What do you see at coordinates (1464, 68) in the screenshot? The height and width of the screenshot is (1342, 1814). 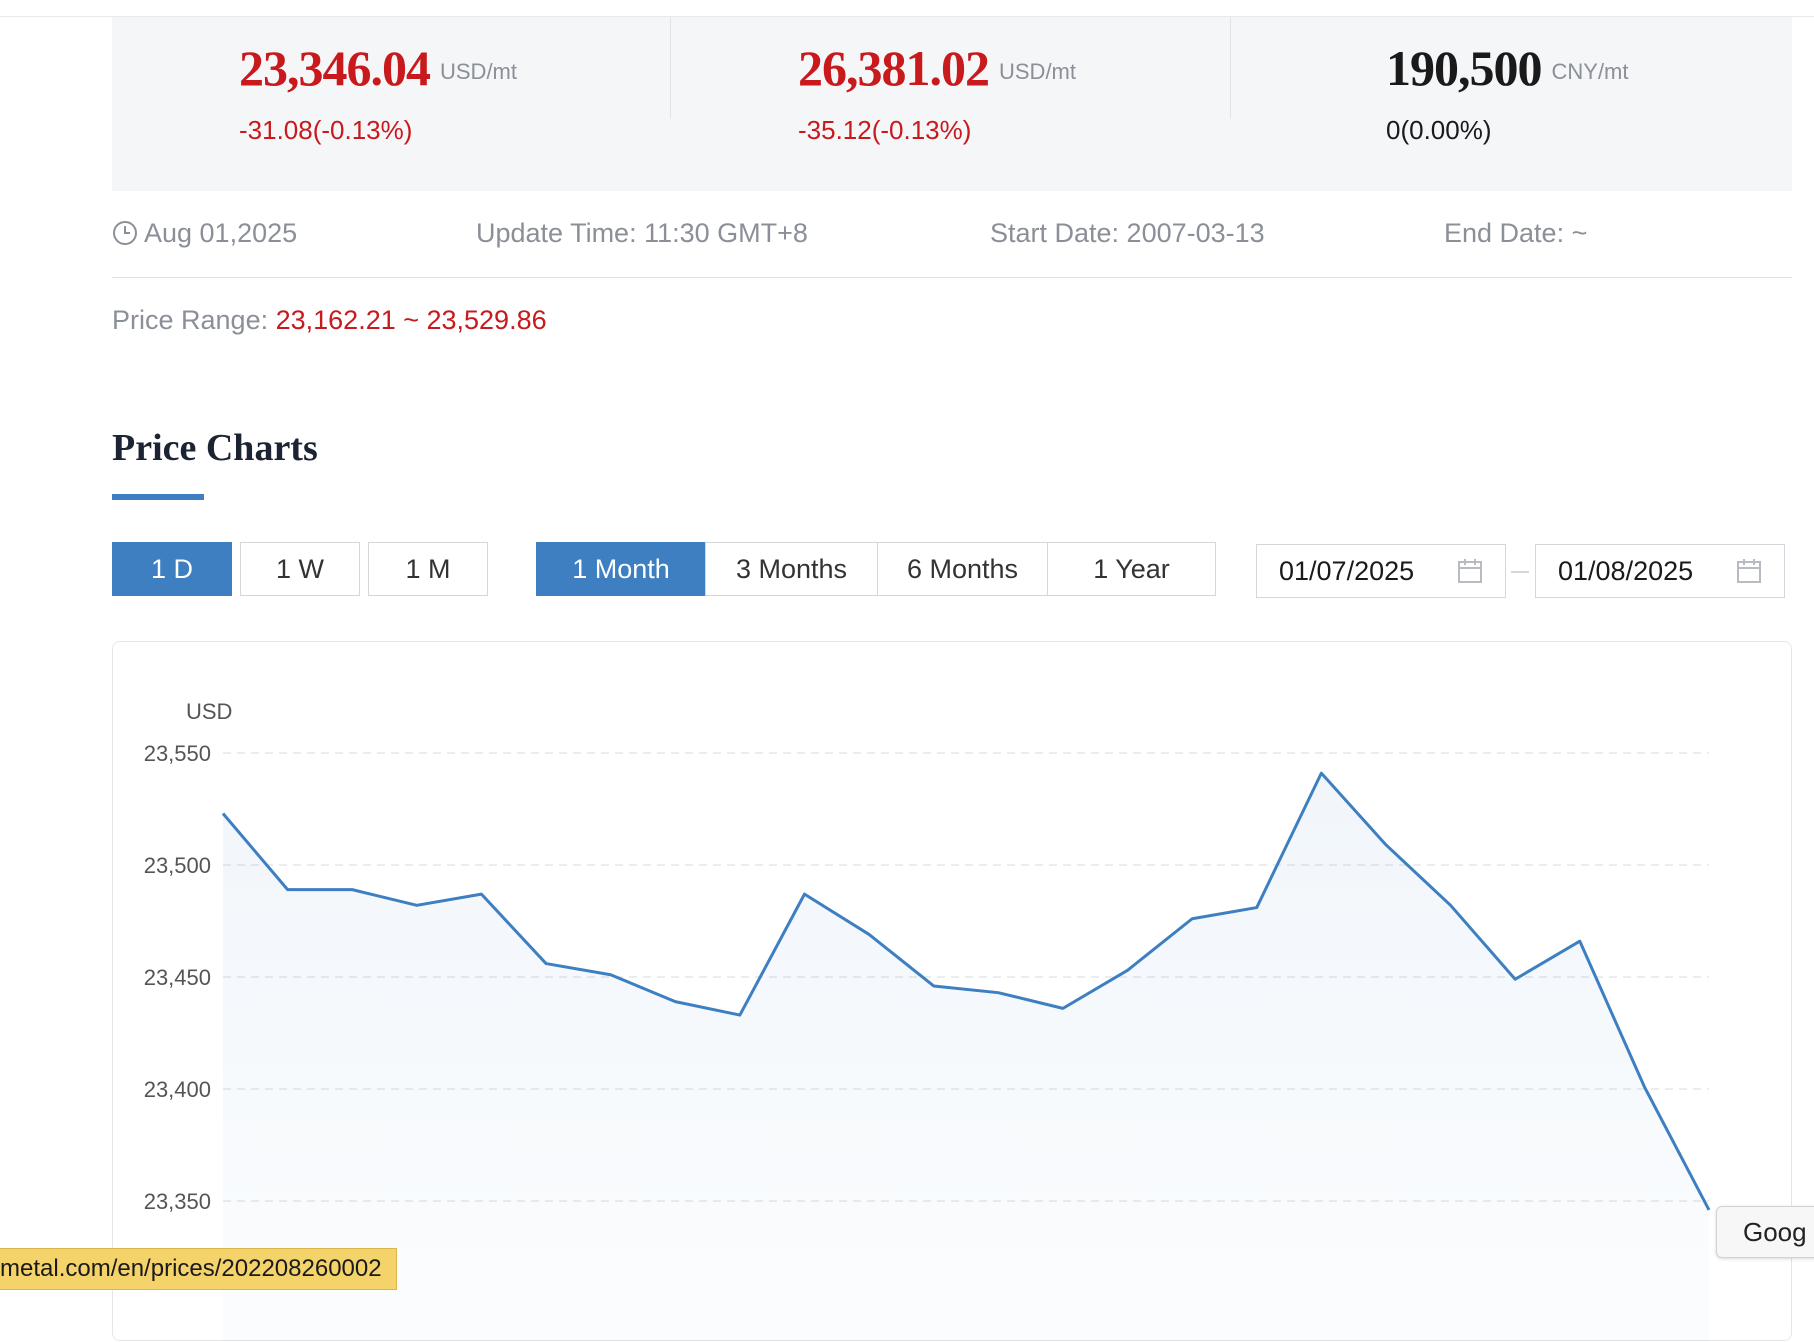 I see `price-value: 190,500` at bounding box center [1464, 68].